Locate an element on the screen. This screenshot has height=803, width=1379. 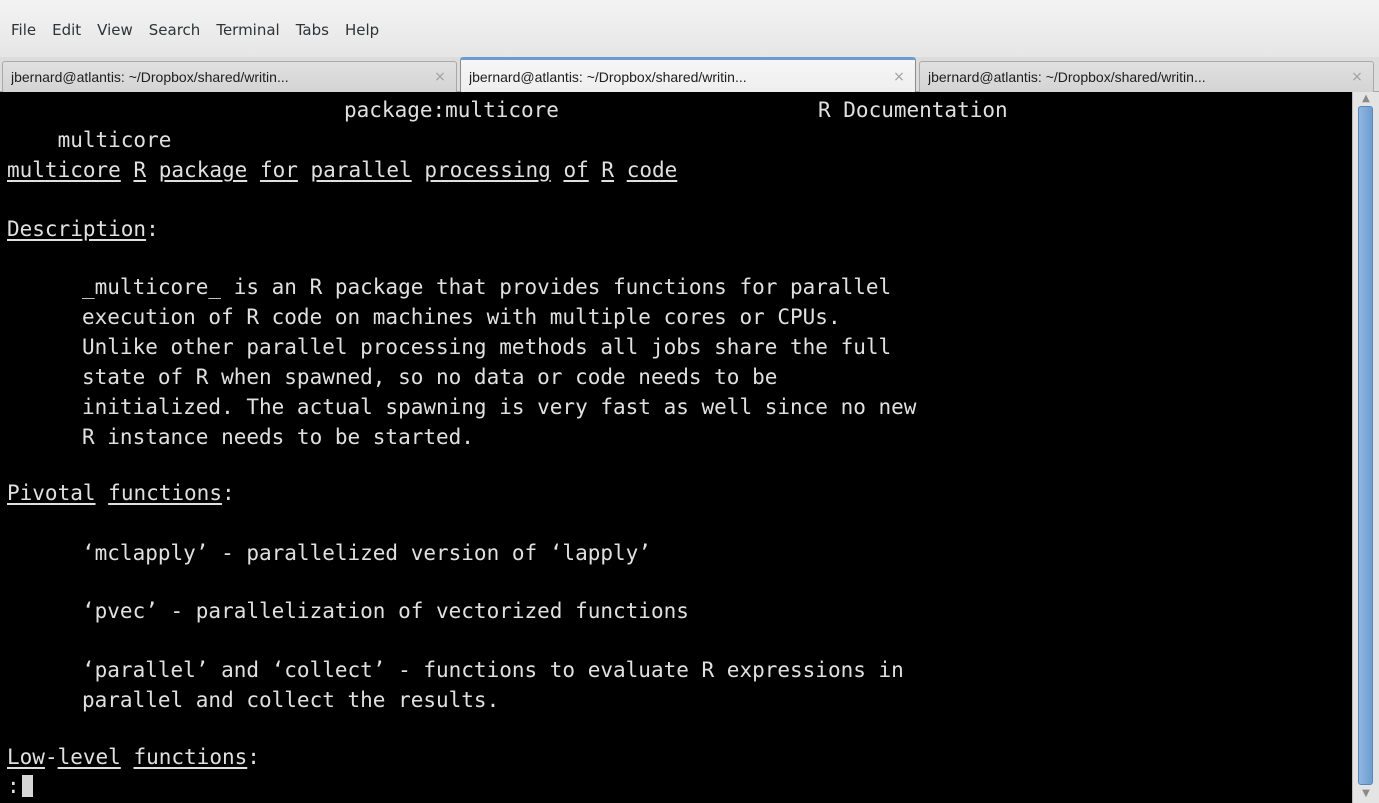
scroll-thumb is located at coordinates (1365, 445).